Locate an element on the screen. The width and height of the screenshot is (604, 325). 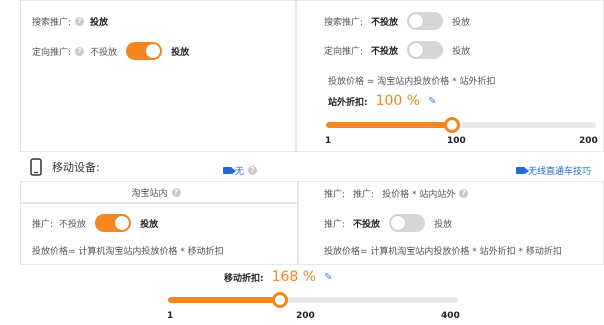
slider-handle is located at coordinates (279, 300).